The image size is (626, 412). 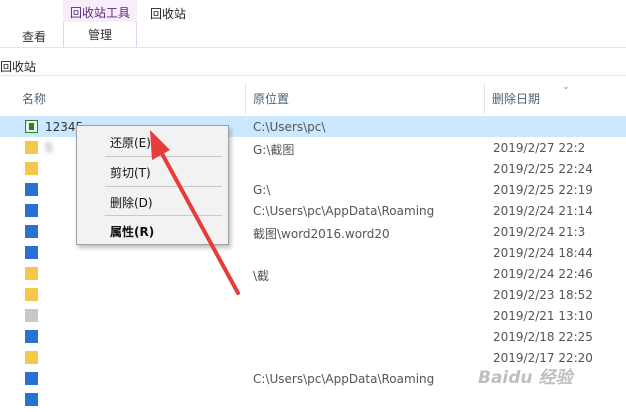 I want to click on annotation-arrow, so click(x=195, y=212).